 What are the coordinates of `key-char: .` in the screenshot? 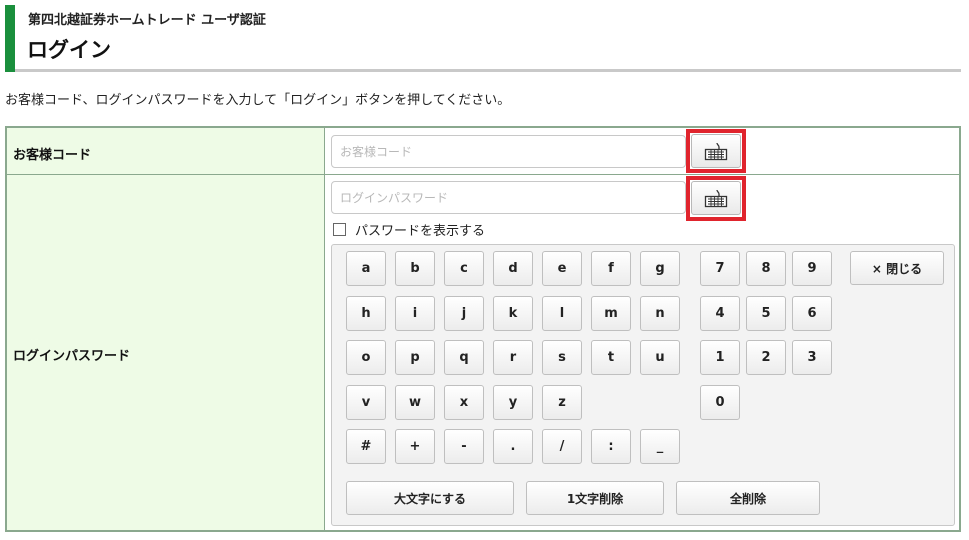 It's located at (513, 446).